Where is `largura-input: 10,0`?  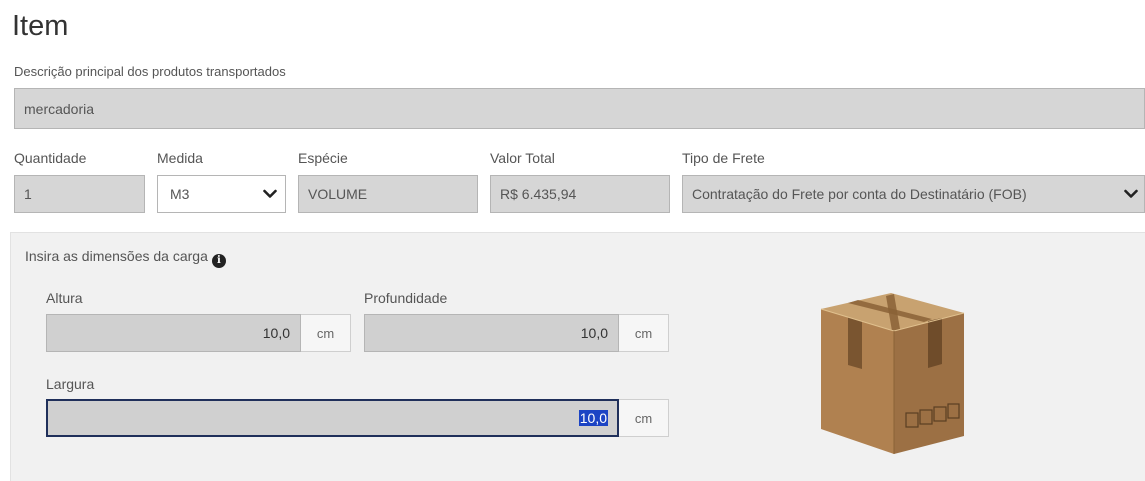
largura-input: 10,0 is located at coordinates (332, 418).